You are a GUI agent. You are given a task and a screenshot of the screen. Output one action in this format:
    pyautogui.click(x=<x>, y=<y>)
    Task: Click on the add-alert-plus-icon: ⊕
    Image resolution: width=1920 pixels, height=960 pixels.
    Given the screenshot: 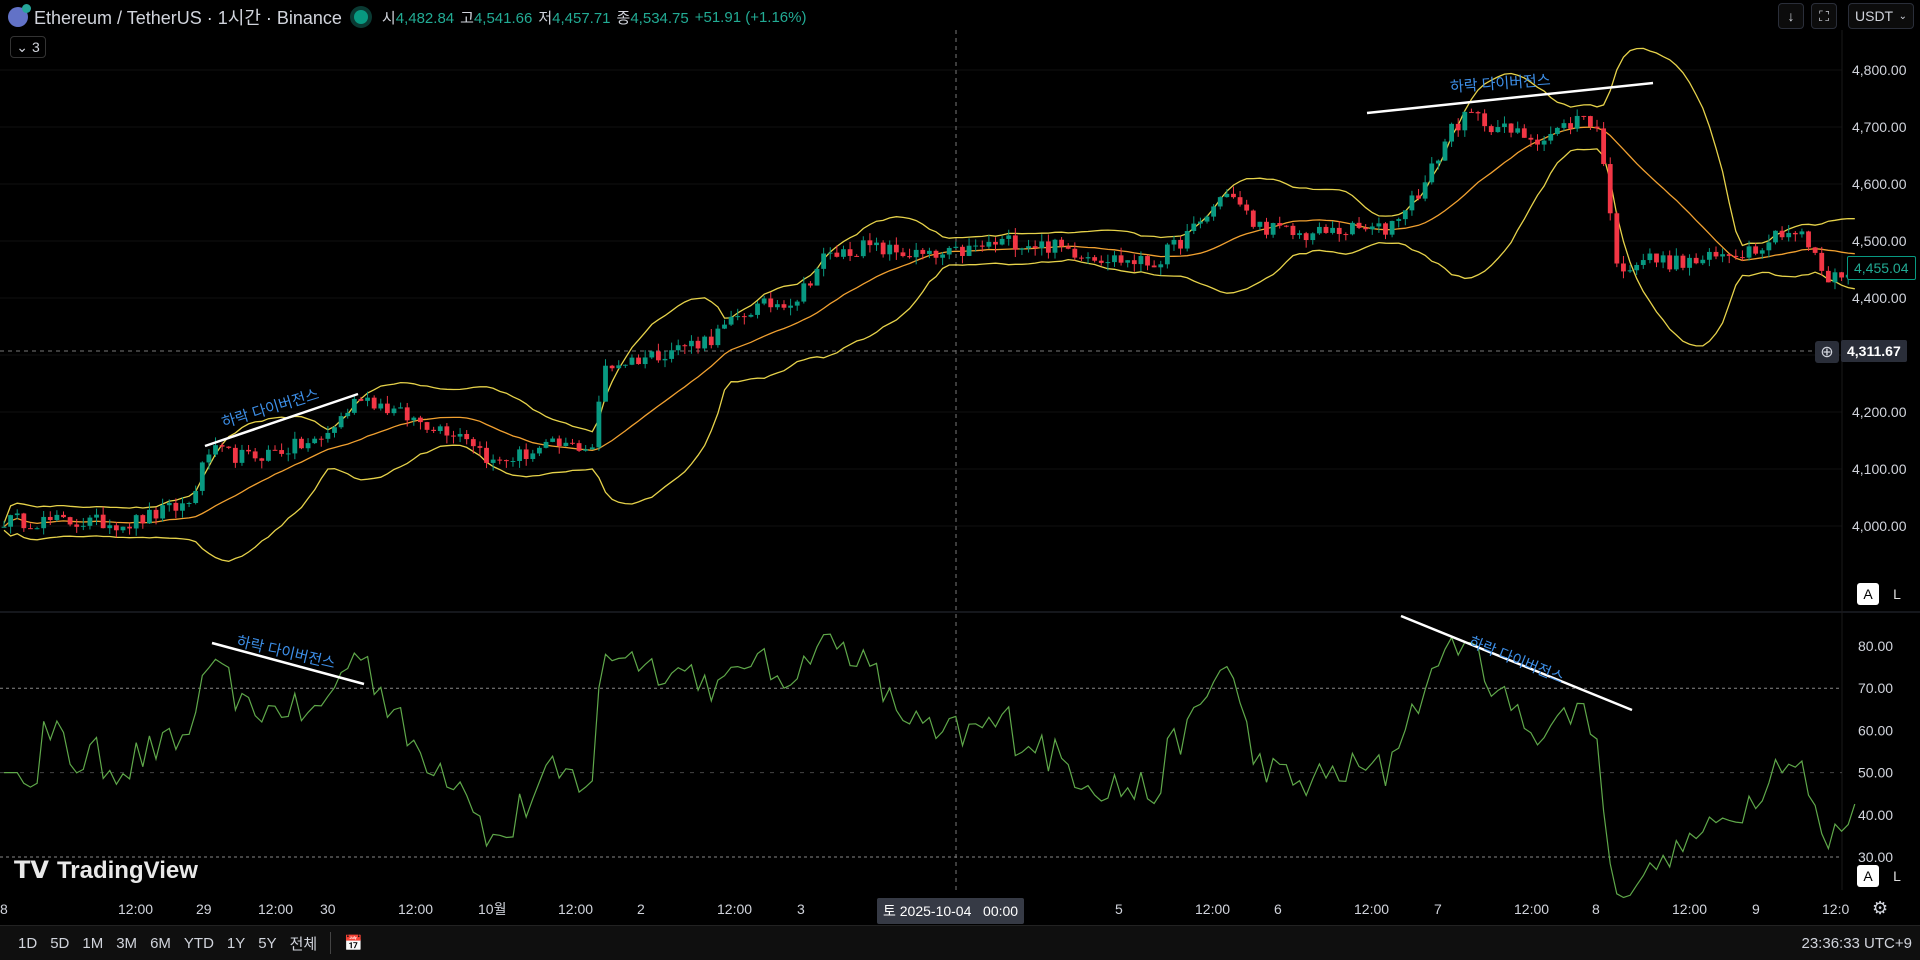 What is the action you would take?
    pyautogui.click(x=1827, y=352)
    